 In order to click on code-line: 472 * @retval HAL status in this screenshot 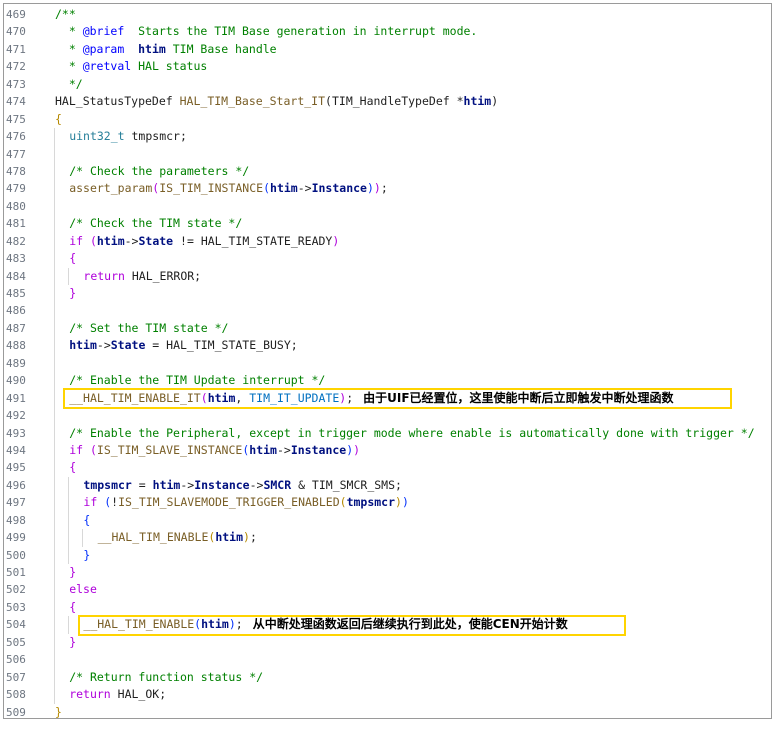, I will do `click(387, 66)`.